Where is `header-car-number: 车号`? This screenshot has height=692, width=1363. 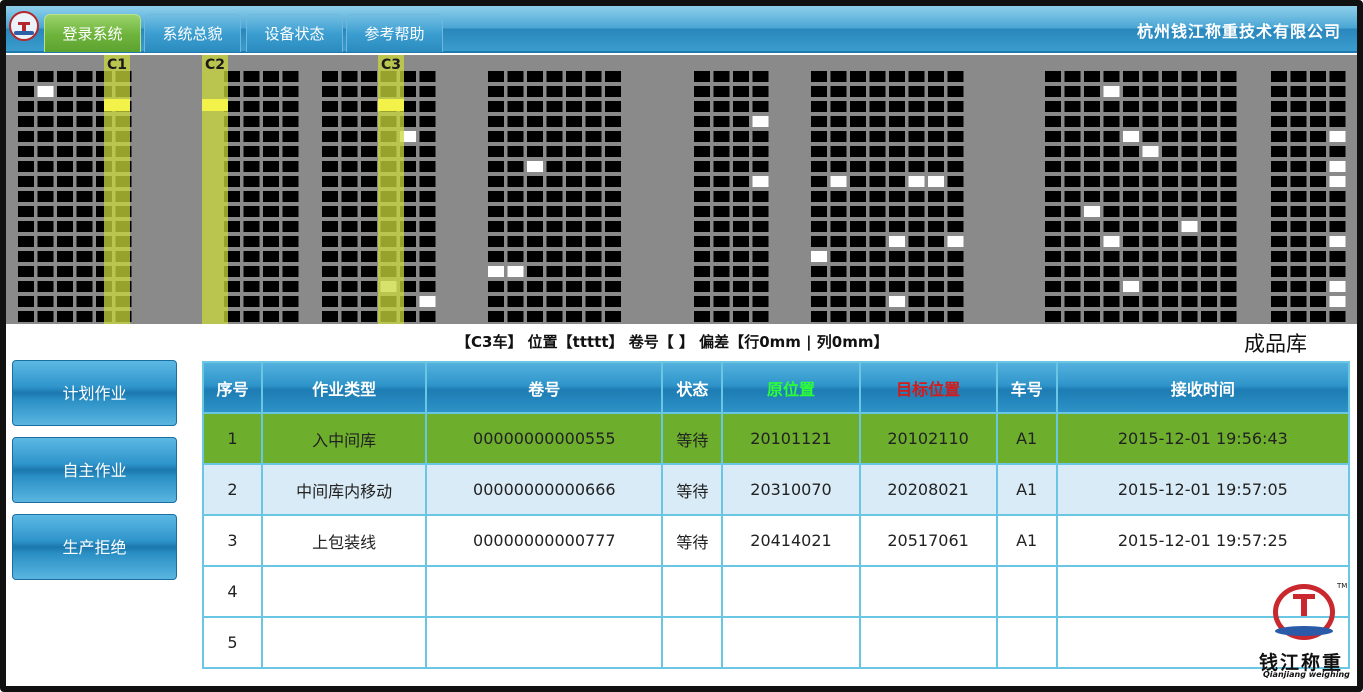 header-car-number: 车号 is located at coordinates (1026, 387).